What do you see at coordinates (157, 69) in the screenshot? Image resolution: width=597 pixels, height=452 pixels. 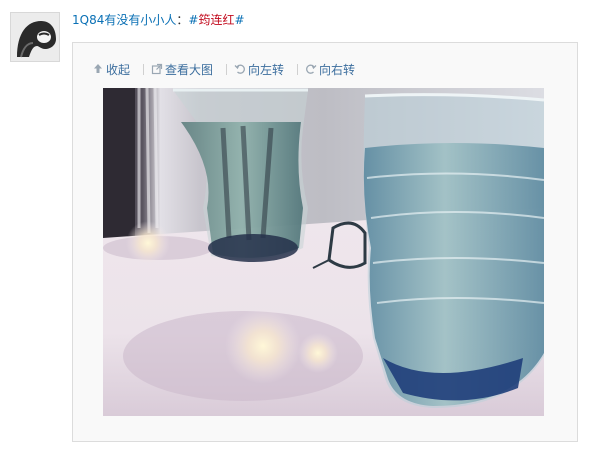 I see `external-link-icon` at bounding box center [157, 69].